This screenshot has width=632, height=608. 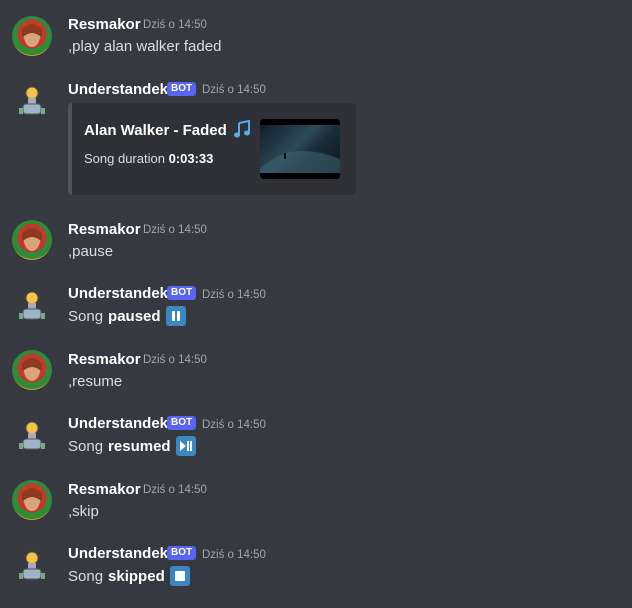 What do you see at coordinates (300, 149) in the screenshot?
I see `video-thumbnail` at bounding box center [300, 149].